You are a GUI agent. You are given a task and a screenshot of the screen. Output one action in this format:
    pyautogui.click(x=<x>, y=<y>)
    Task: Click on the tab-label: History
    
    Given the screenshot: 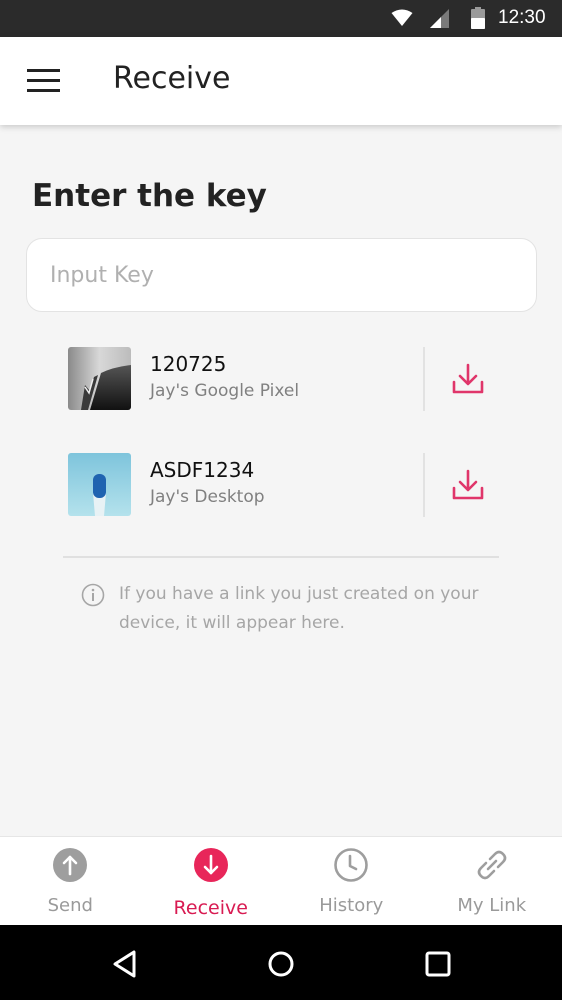 What is the action you would take?
    pyautogui.click(x=351, y=905)
    